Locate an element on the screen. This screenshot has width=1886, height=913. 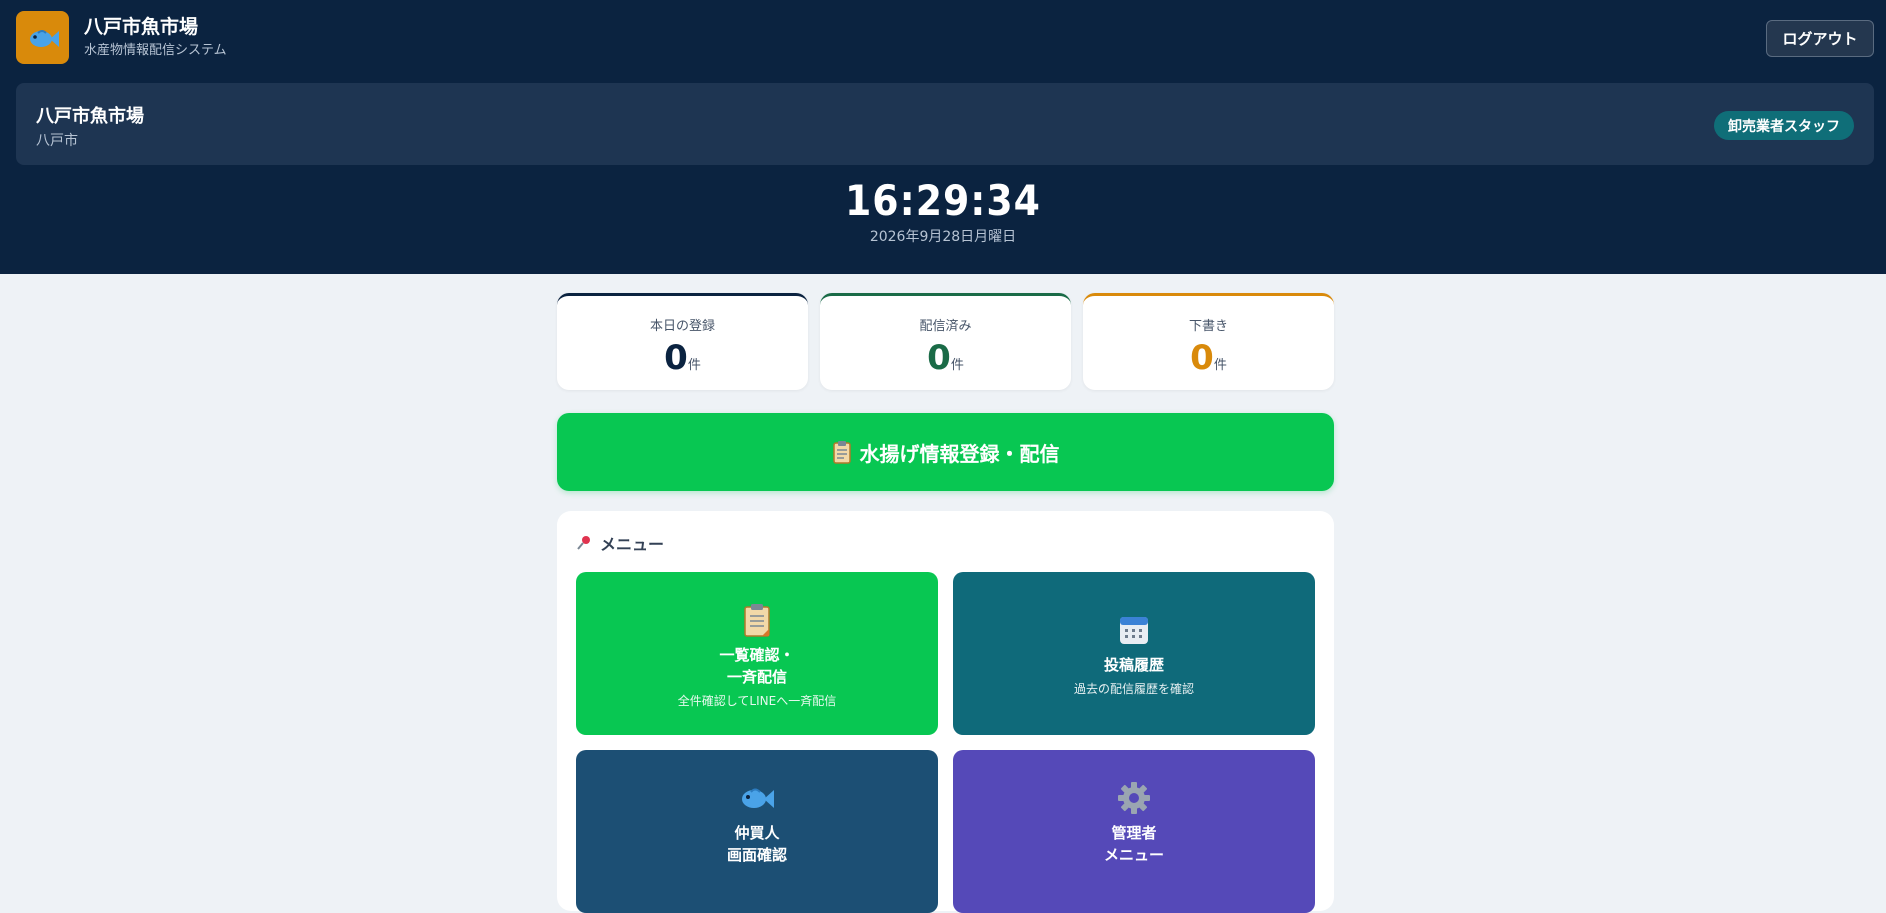
market-card: 八戸市魚市場 八戸市 卸売業者スタッフ is located at coordinates (945, 124).